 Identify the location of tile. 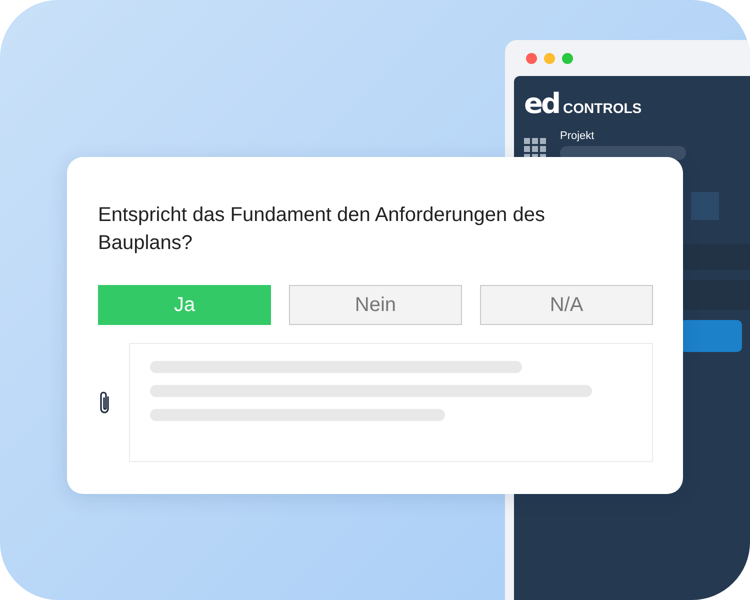
(705, 206).